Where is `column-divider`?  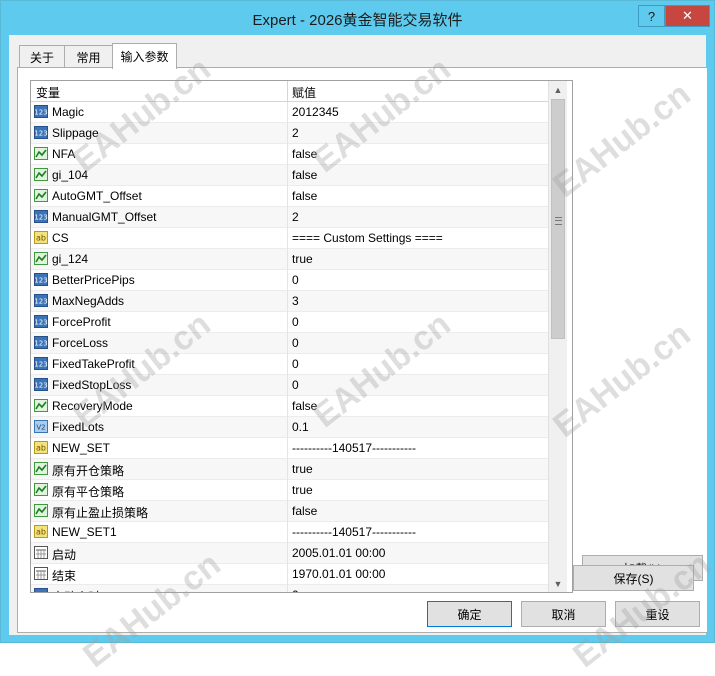 column-divider is located at coordinates (287, 91).